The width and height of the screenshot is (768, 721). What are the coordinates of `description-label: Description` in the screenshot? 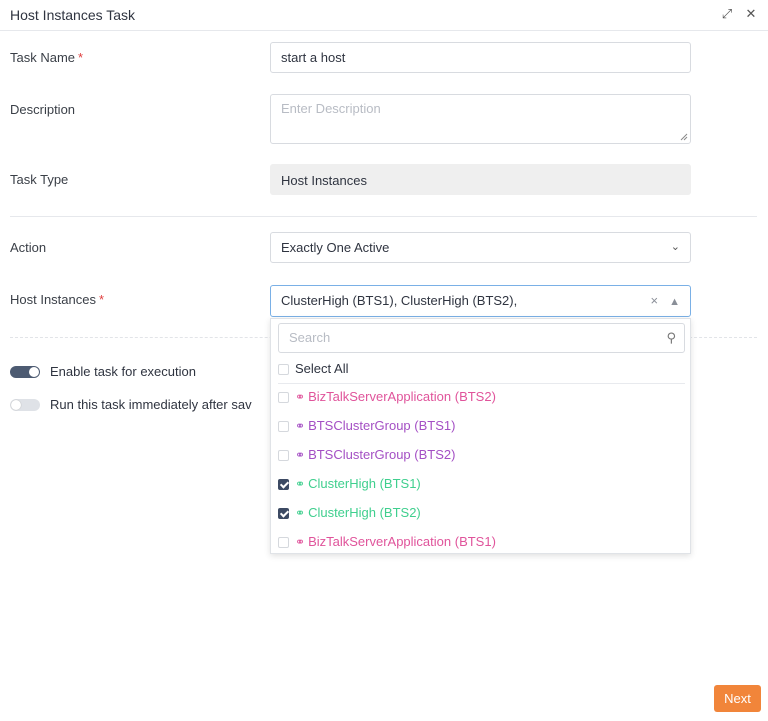 It's located at (43, 109).